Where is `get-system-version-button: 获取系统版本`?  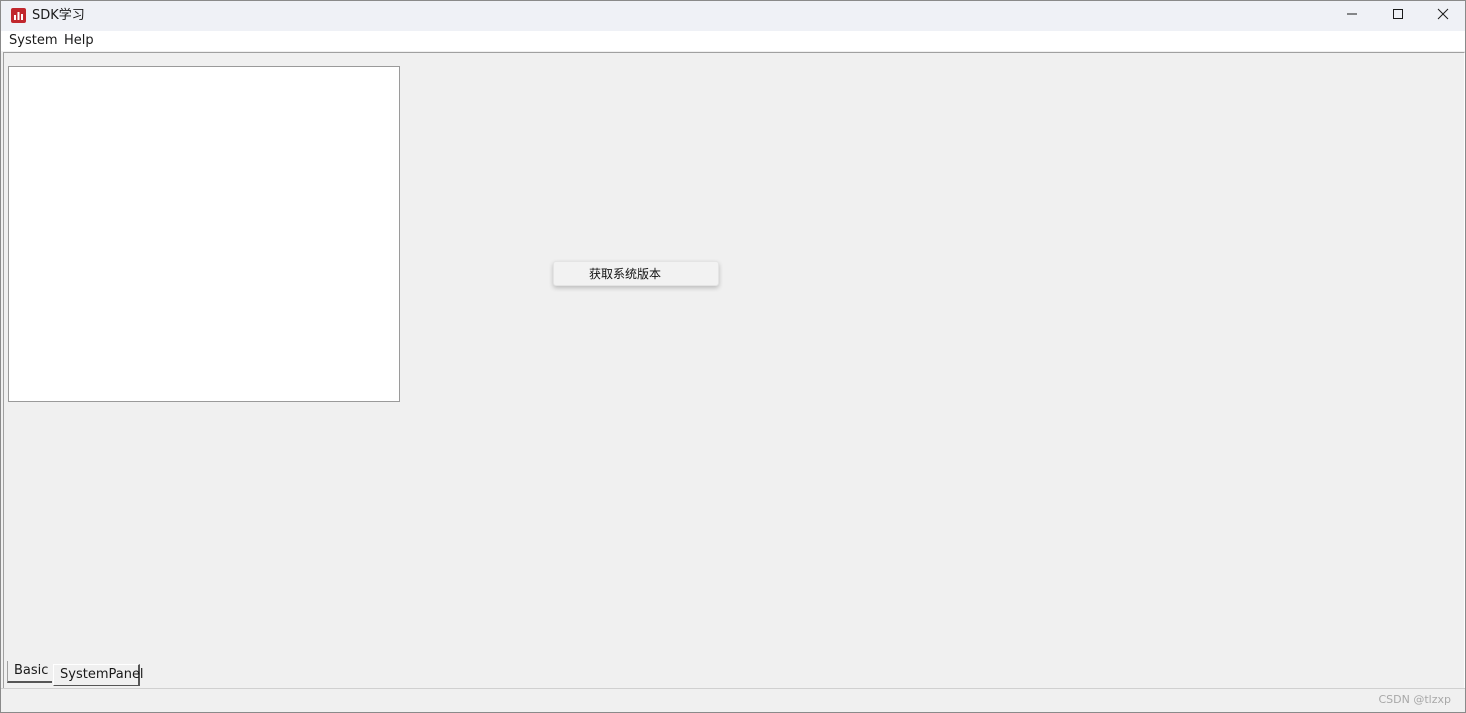
get-system-version-button: 获取系统版本 is located at coordinates (636, 273).